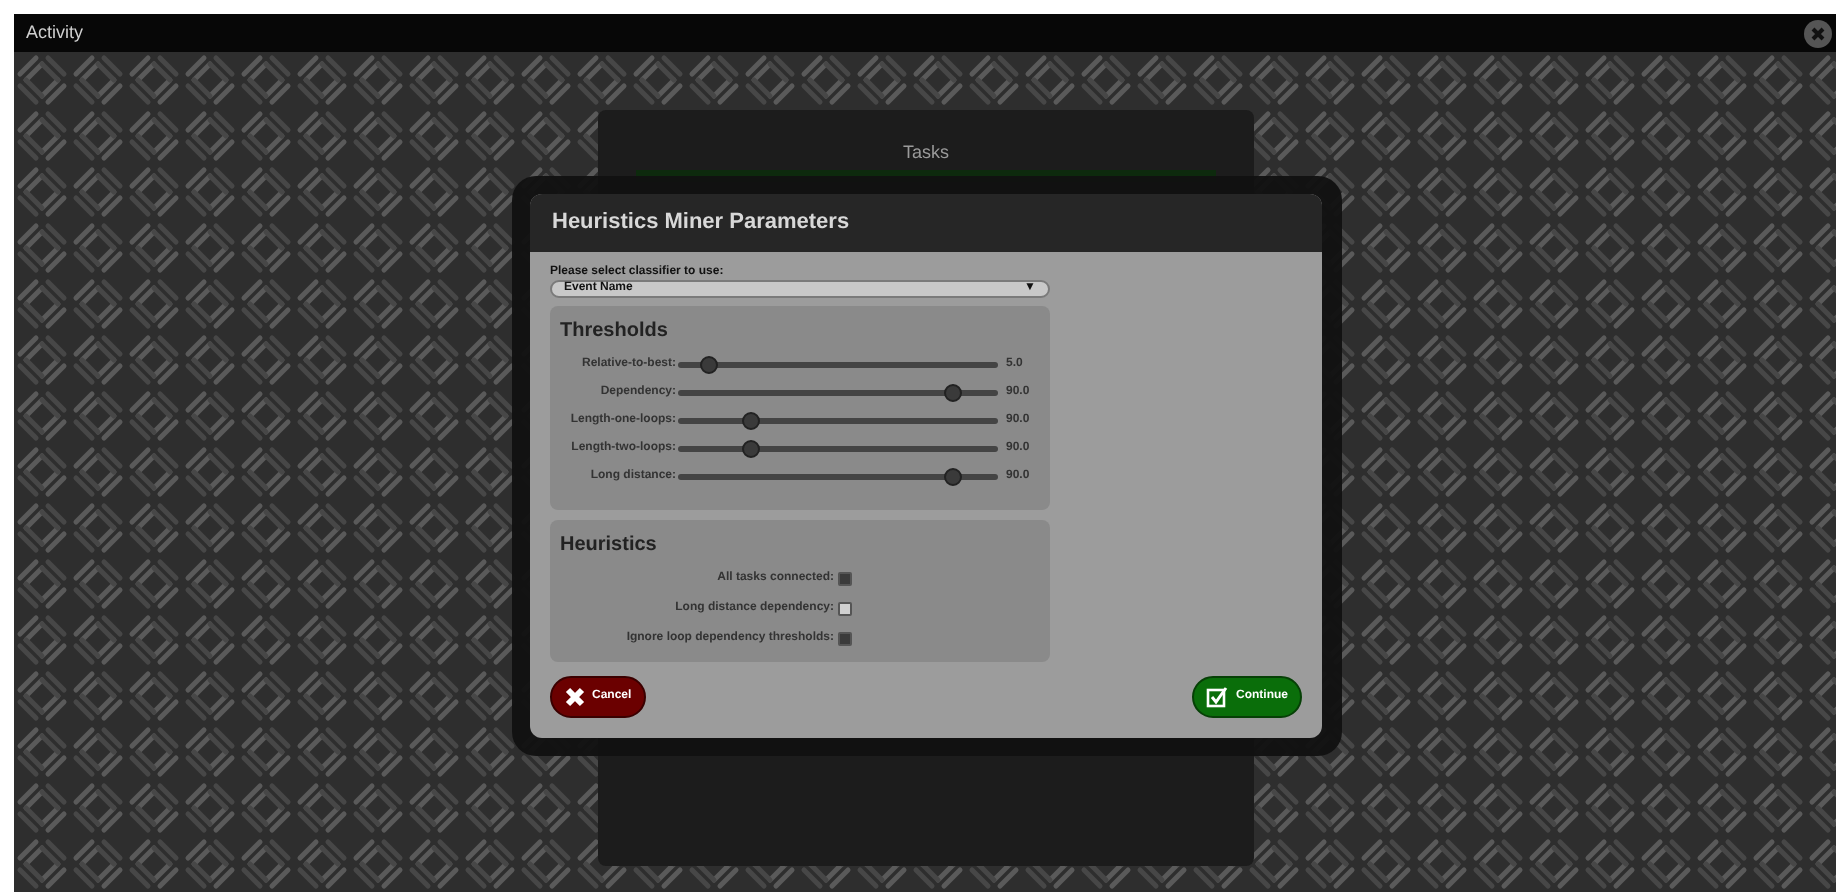  I want to click on section-title: Heuristics, so click(609, 546).